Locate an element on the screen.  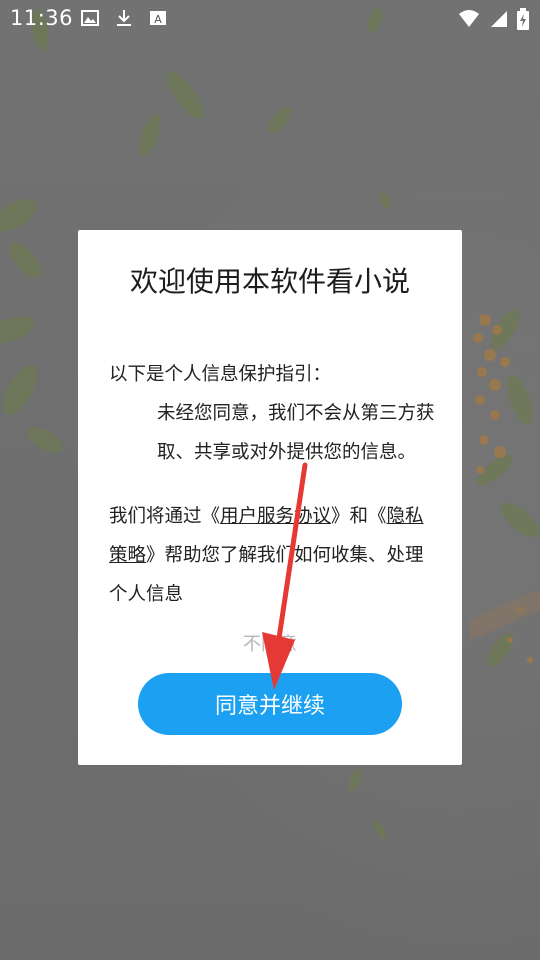
agreement-text: 我们将通过《用户服务协议》和《隐私策略》帮助您了解我们如何收集、处理个人信息 is located at coordinates (274, 555).